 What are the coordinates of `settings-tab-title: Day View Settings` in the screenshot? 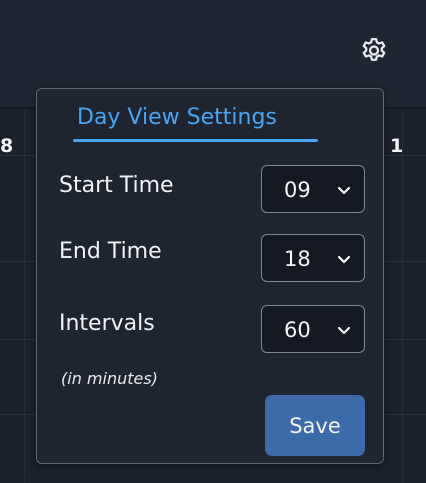 It's located at (177, 117).